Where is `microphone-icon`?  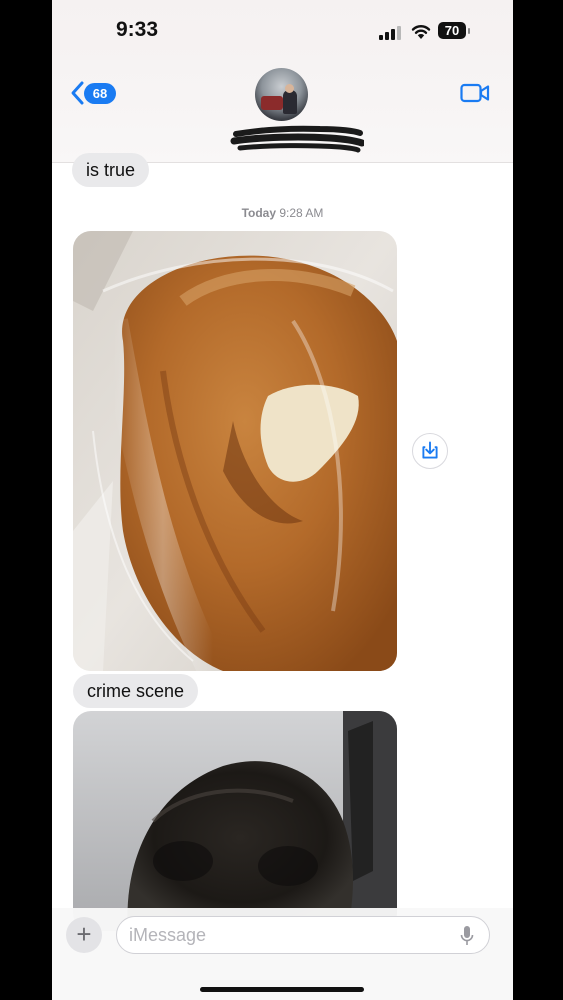
microphone-icon is located at coordinates (467, 936).